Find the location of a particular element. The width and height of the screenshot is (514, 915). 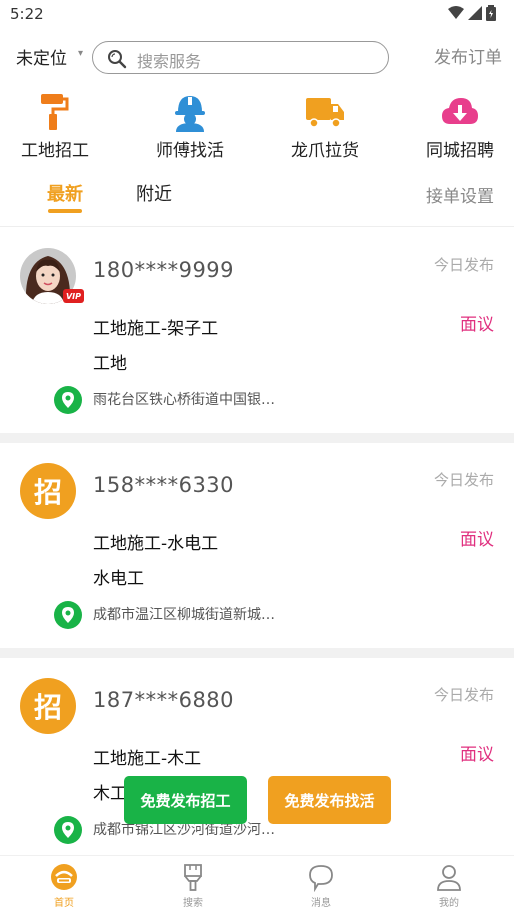

category-freight: 龙爪拉货 is located at coordinates (325, 126).